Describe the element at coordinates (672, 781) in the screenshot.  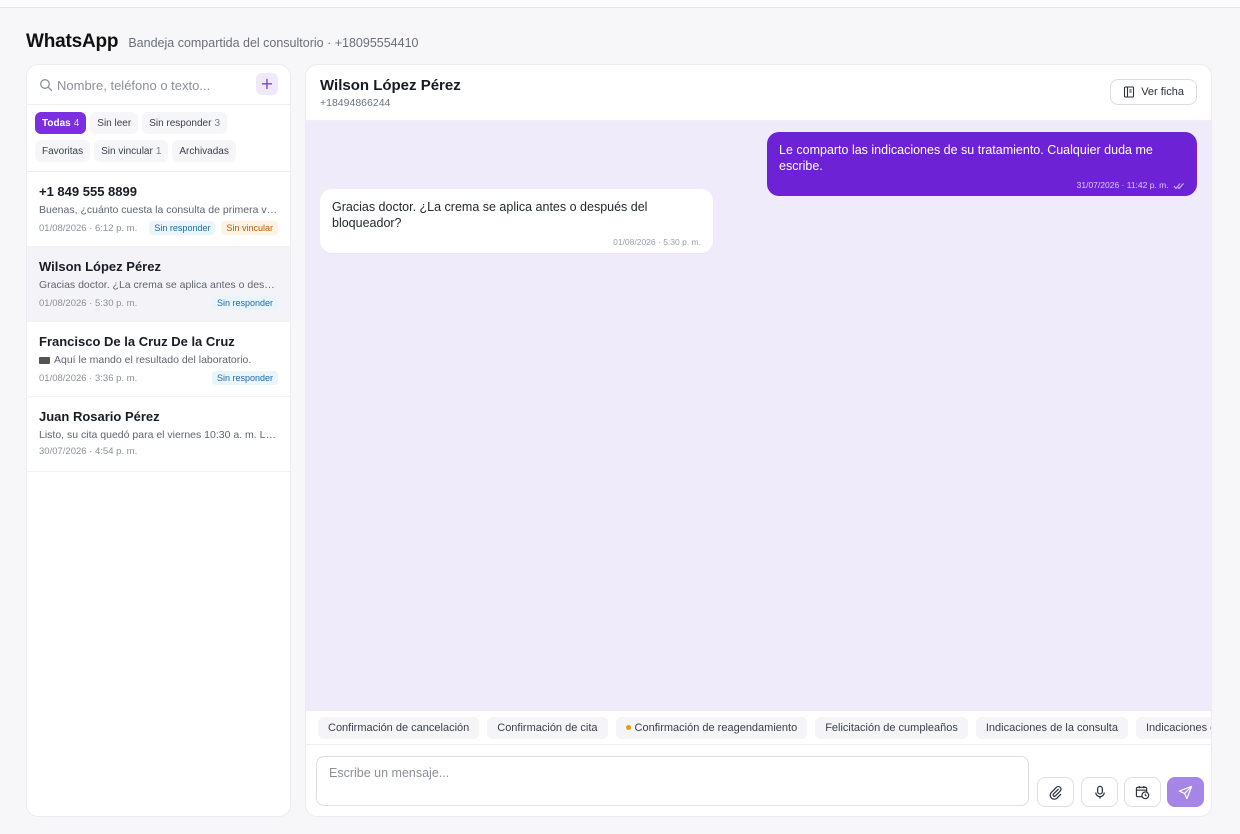
I see `message-input` at that location.